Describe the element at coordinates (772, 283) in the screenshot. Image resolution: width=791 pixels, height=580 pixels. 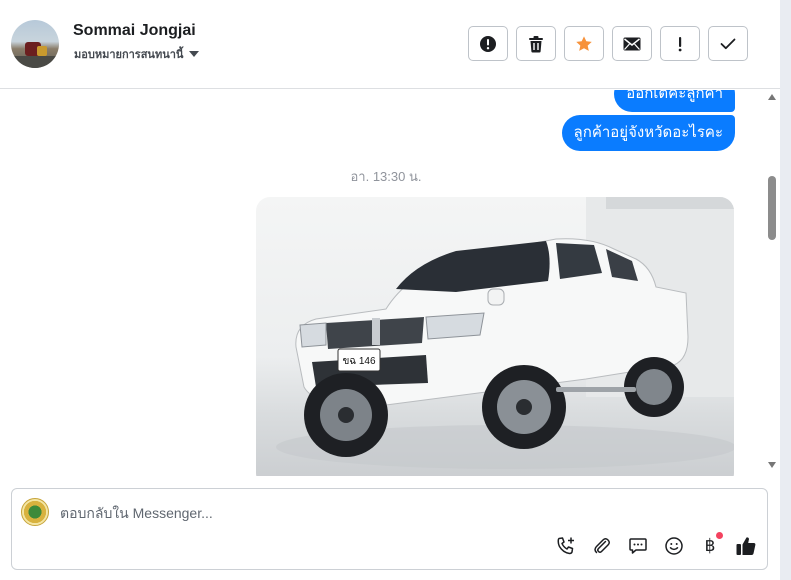
I see `chat-scrollbar` at that location.